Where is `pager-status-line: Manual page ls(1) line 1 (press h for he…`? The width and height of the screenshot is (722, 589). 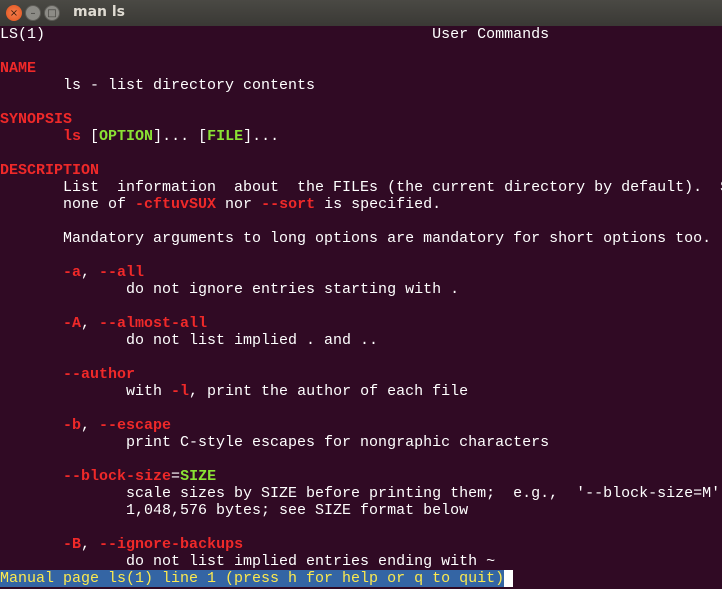 pager-status-line: Manual page ls(1) line 1 (press h for he… is located at coordinates (361, 578).